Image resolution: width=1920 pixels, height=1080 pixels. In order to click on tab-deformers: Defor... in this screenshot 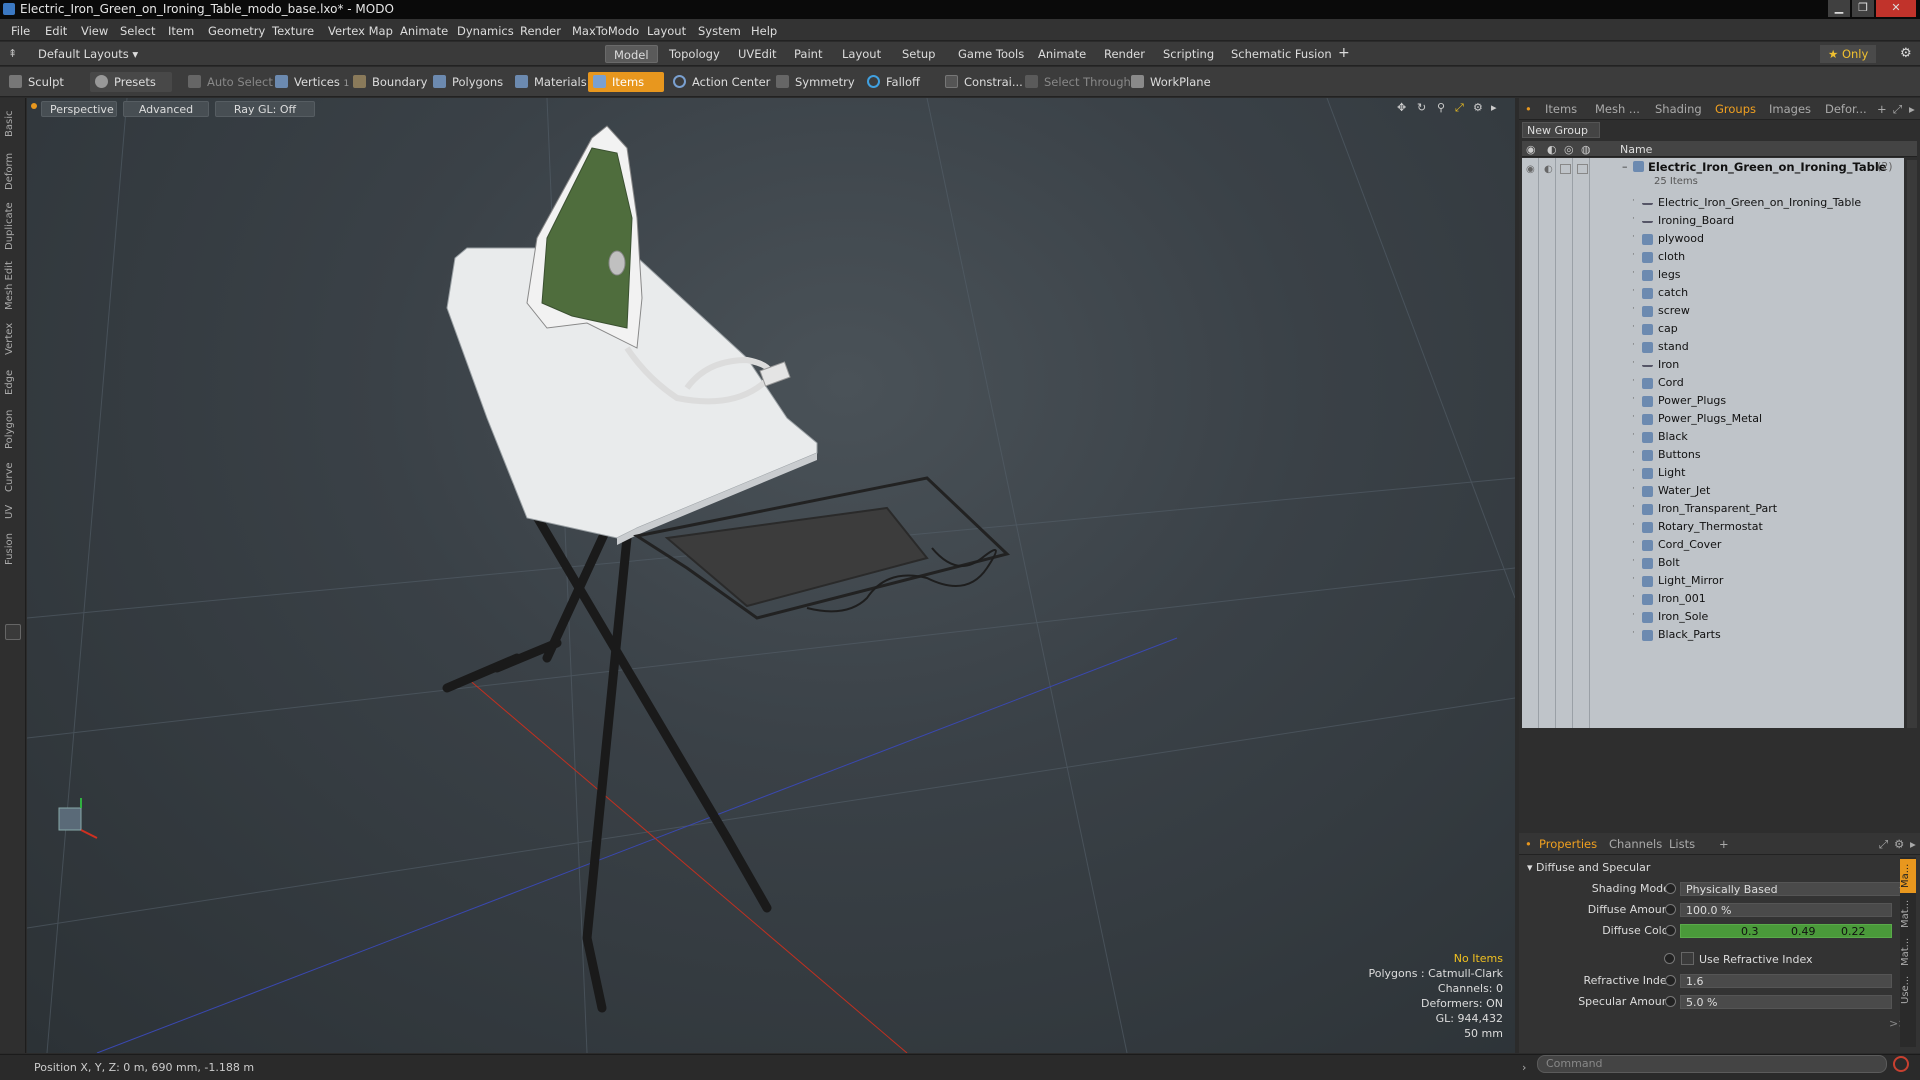, I will do `click(1846, 109)`.